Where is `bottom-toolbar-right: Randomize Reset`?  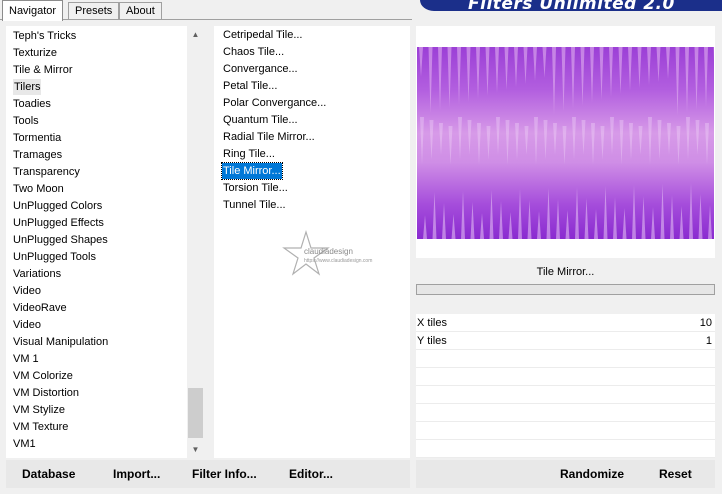 bottom-toolbar-right: Randomize Reset is located at coordinates (565, 474).